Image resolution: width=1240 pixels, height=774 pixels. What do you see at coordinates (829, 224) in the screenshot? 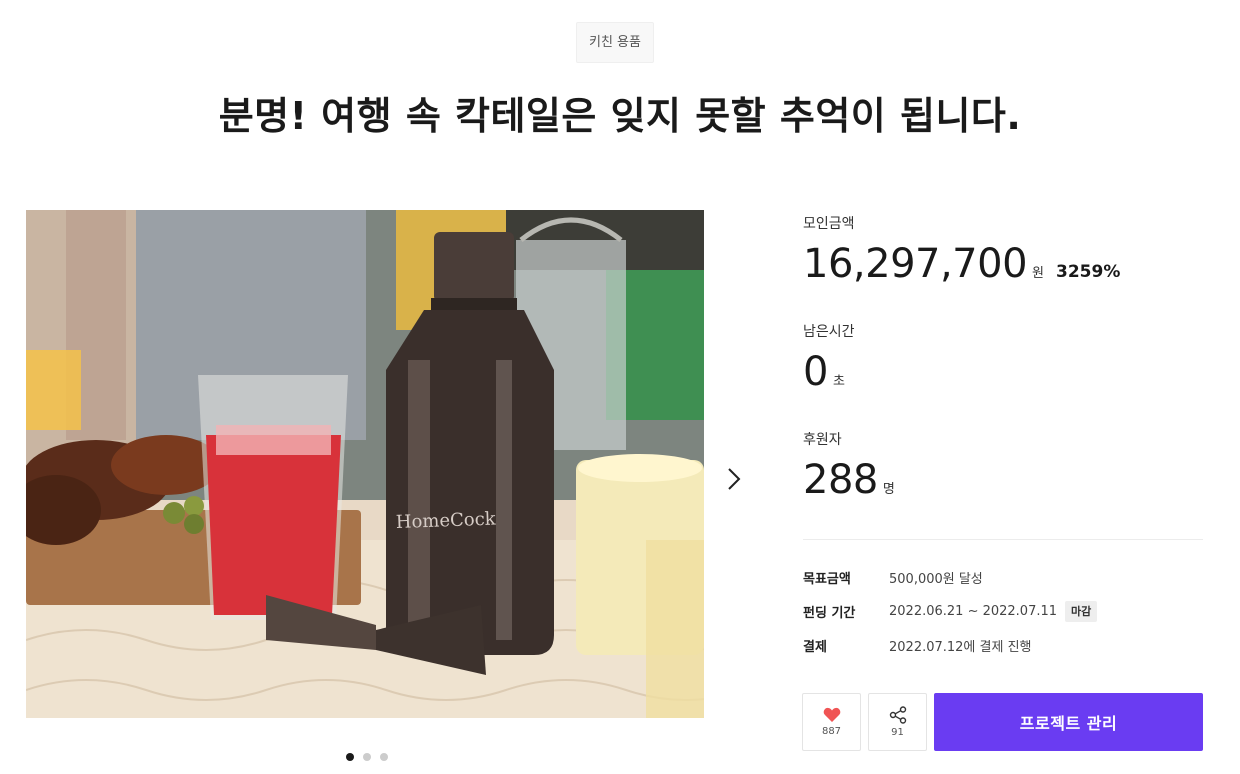
I see `raised-label: 모인금액` at bounding box center [829, 224].